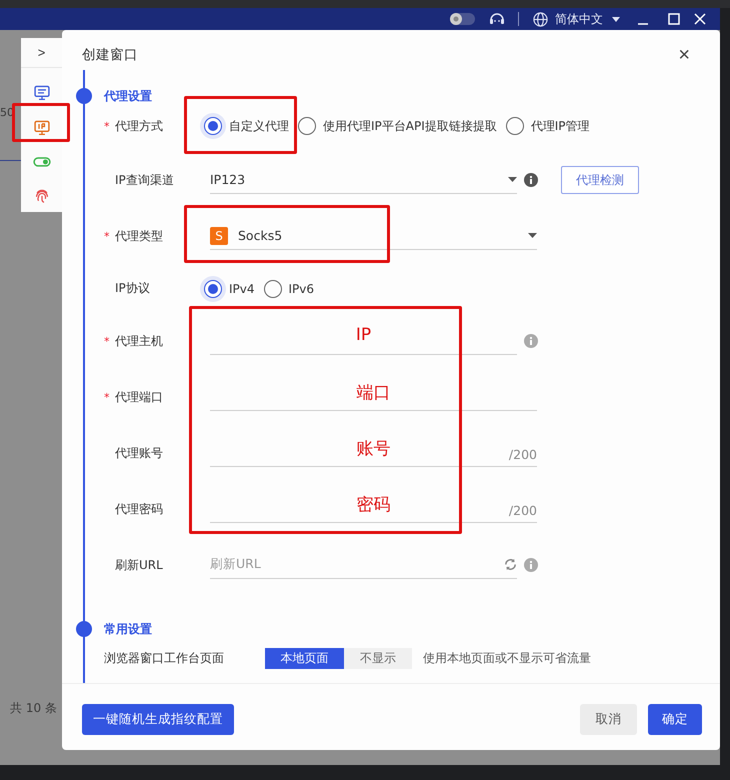  Describe the element at coordinates (507, 658) in the screenshot. I see `hint-text: 使用本地页面或不显示可省流量` at that location.